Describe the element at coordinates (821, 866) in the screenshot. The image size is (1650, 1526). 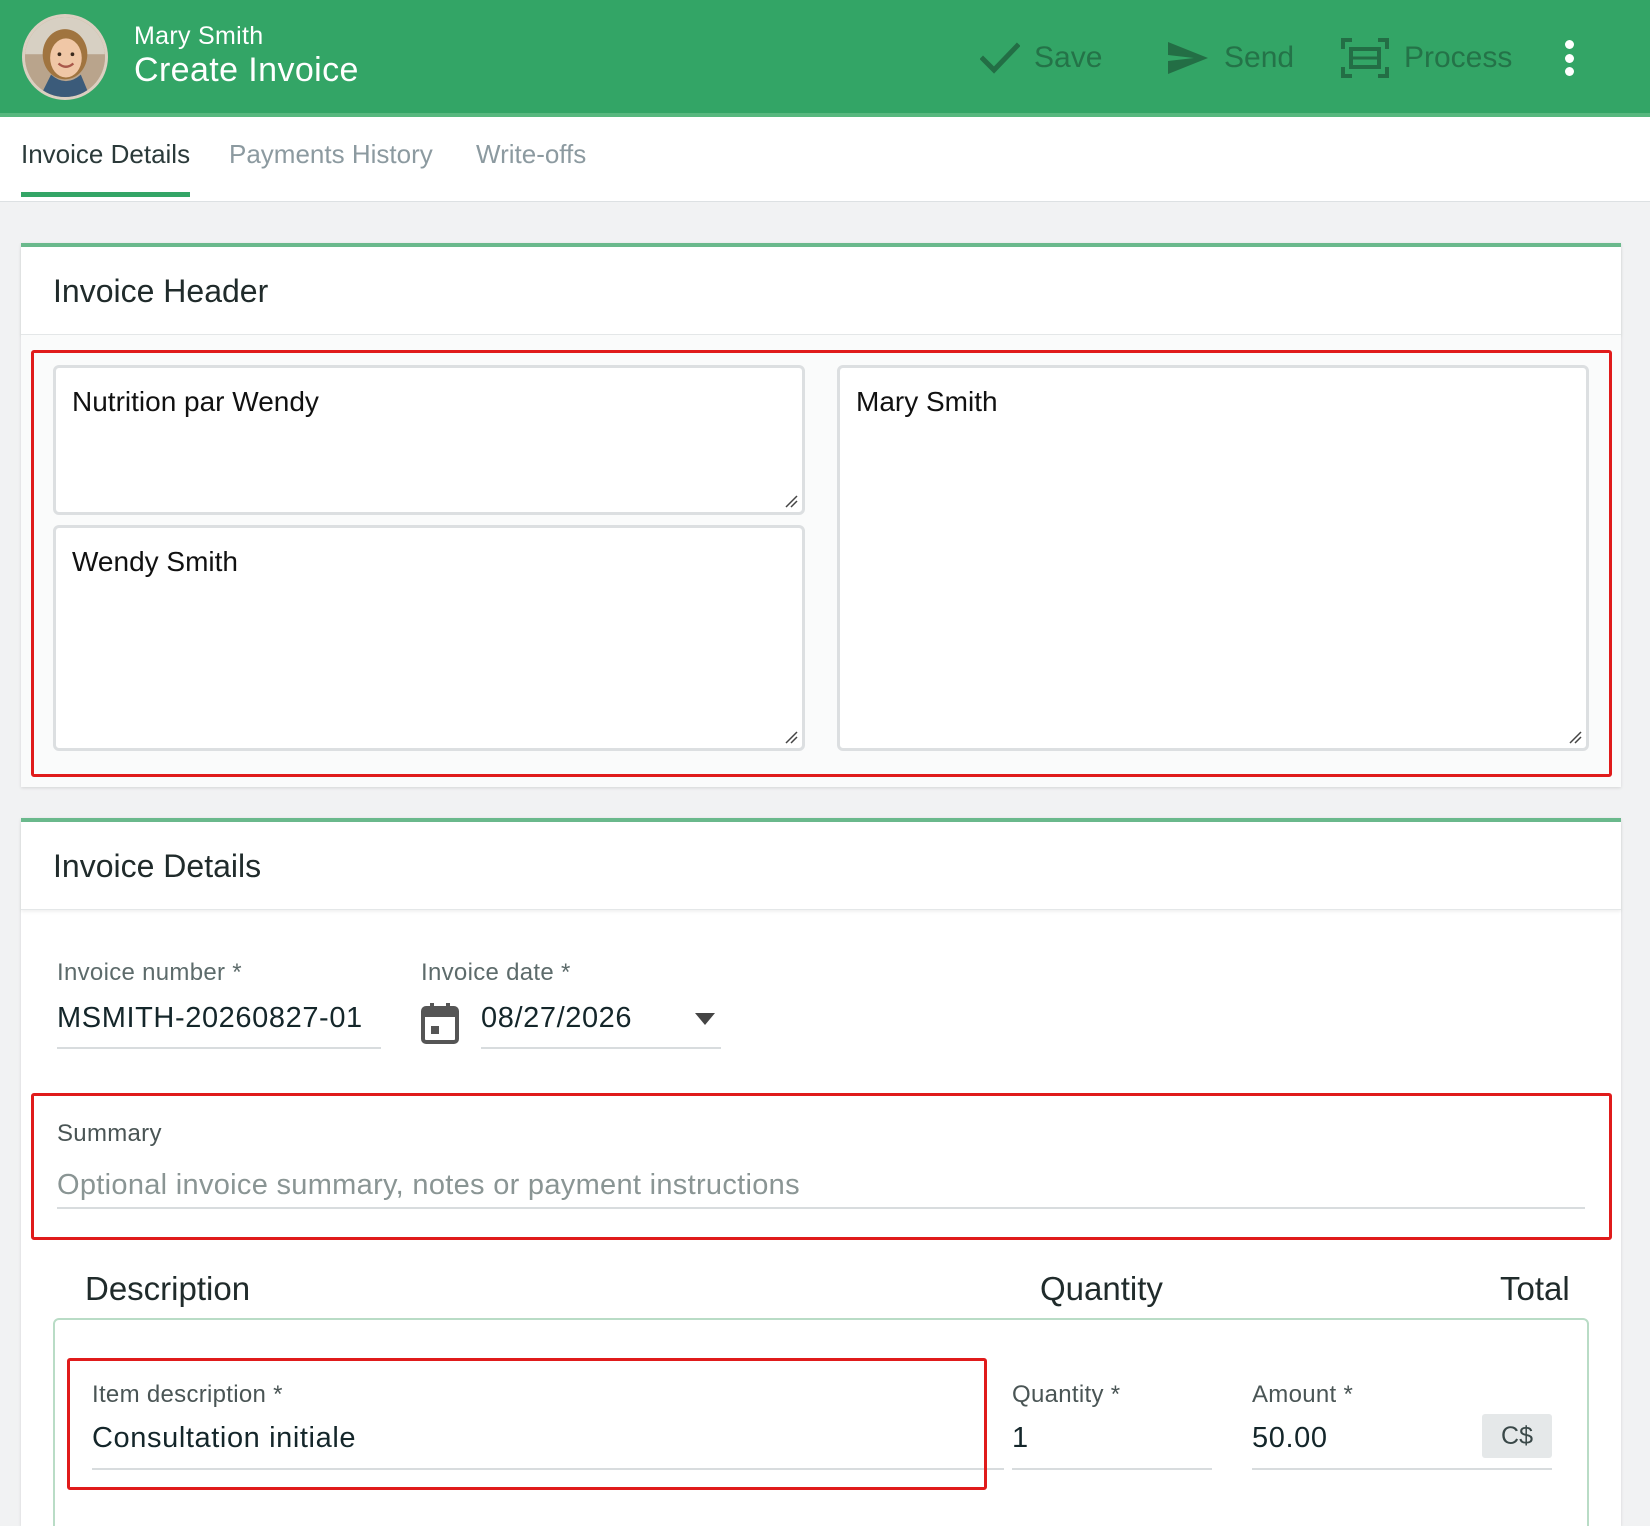
I see `invoice-details-card-header: Invoice Details` at that location.